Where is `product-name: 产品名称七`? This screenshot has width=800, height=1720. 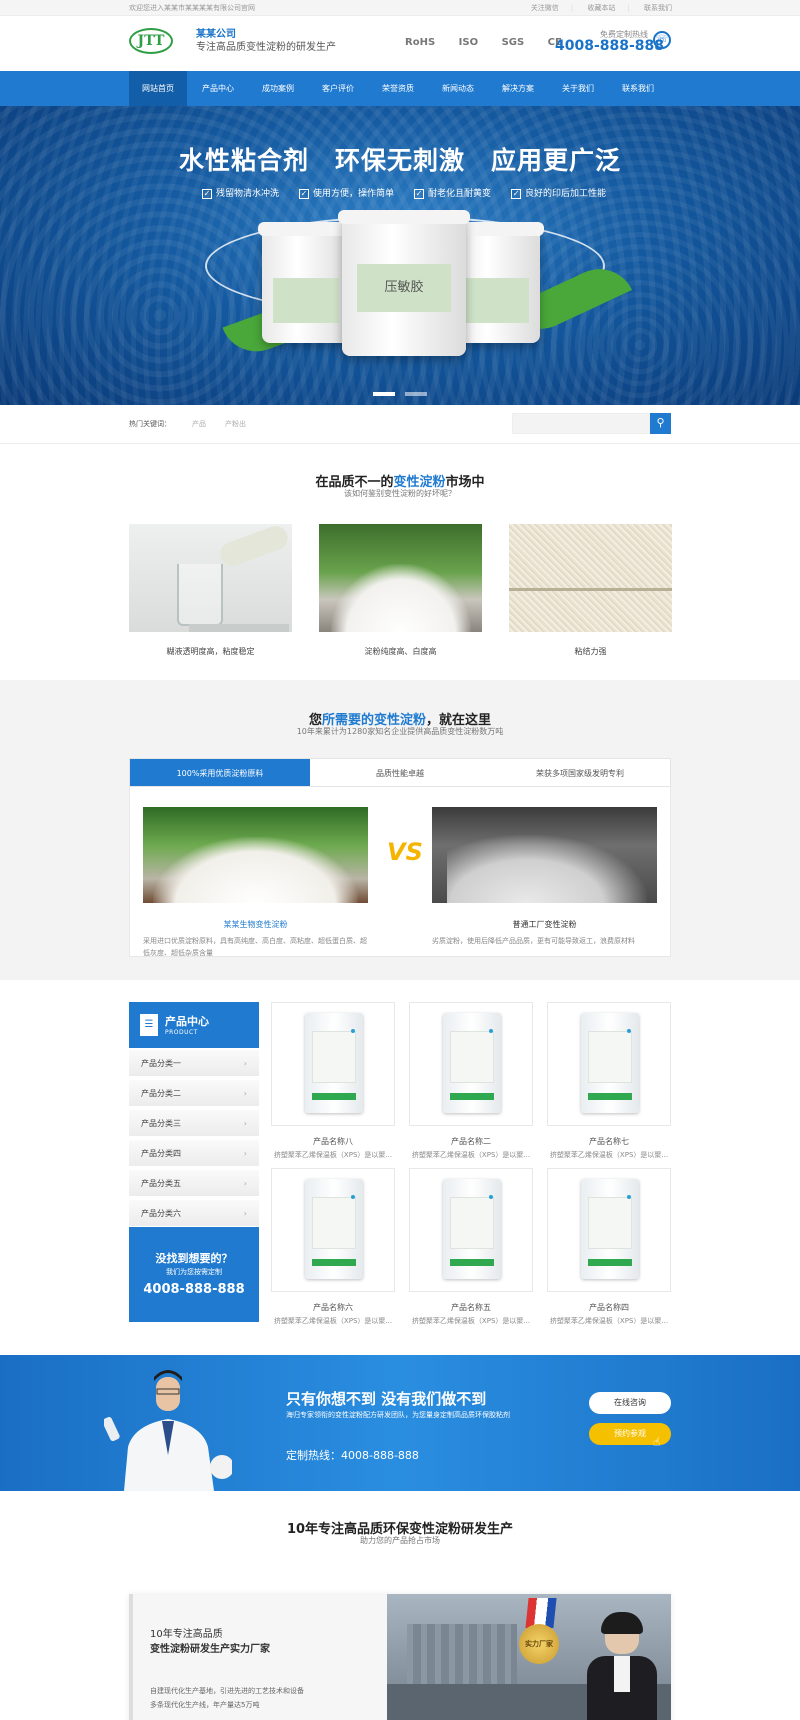 product-name: 产品名称七 is located at coordinates (609, 1141).